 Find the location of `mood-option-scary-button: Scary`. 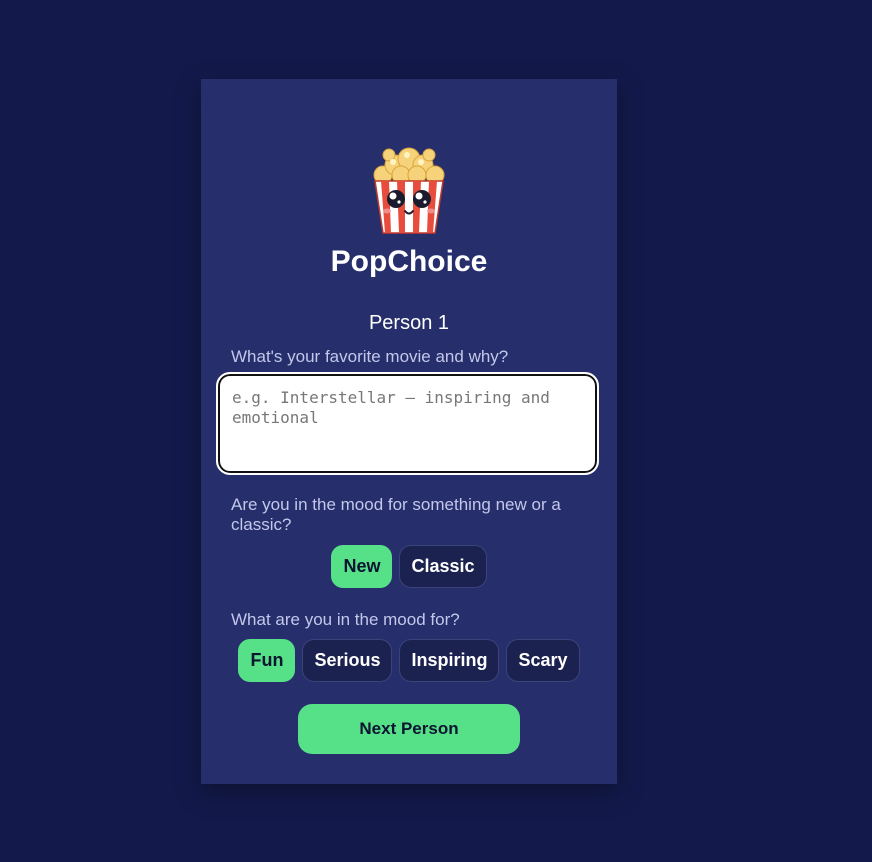

mood-option-scary-button: Scary is located at coordinates (543, 660).